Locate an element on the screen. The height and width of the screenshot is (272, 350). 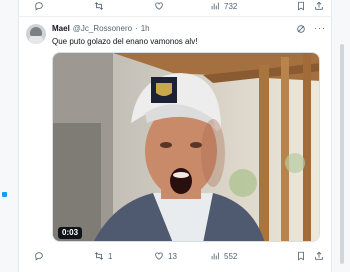
like-button: 13 is located at coordinates (182, 256).